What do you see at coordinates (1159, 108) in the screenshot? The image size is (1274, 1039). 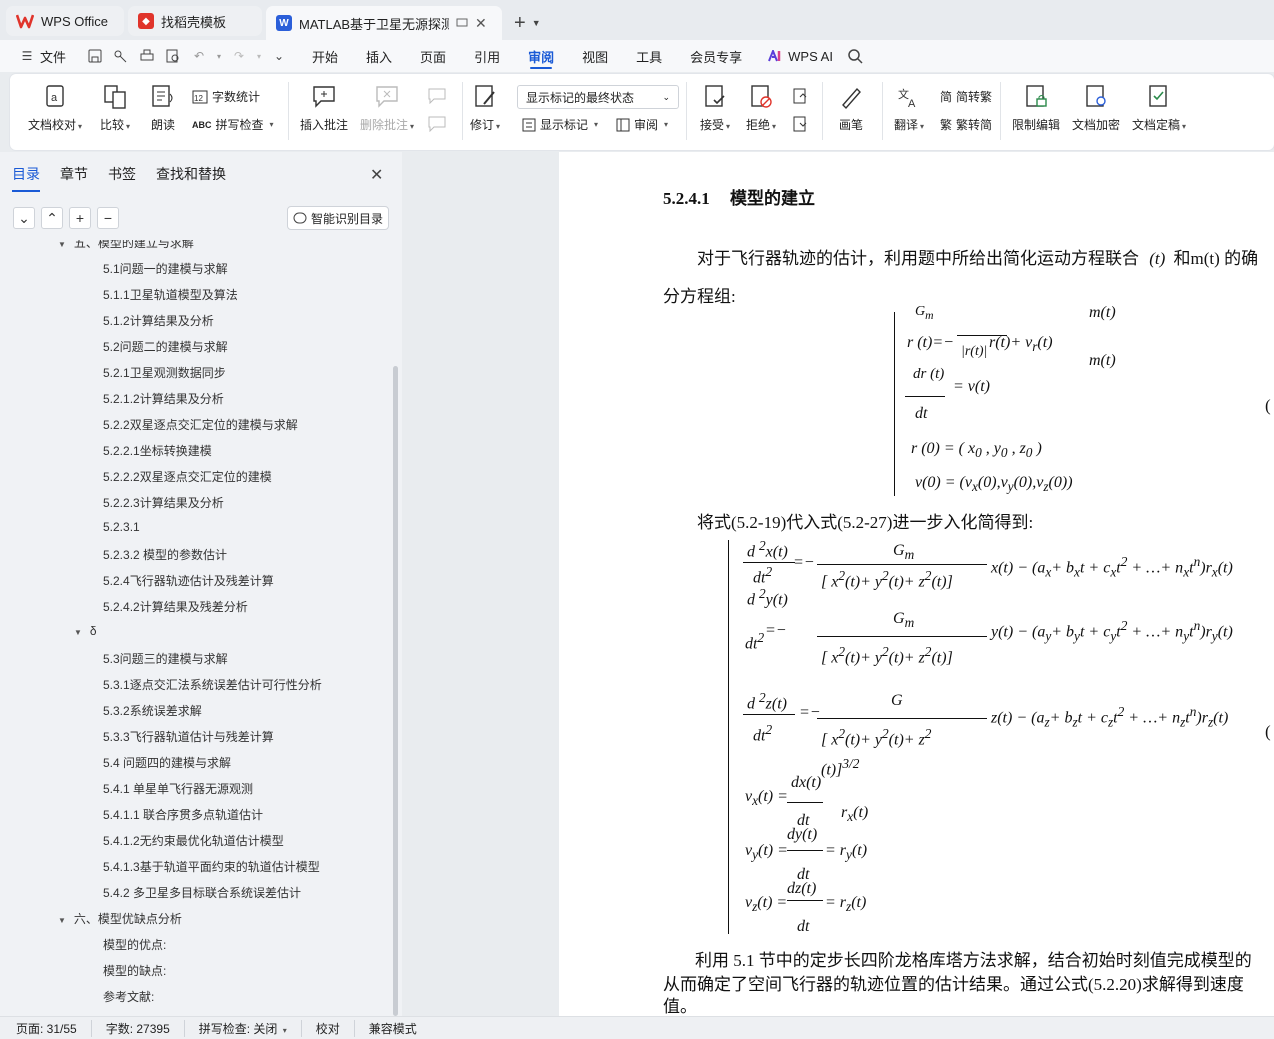 I see `finalize-button: 文档定稿 ▾` at bounding box center [1159, 108].